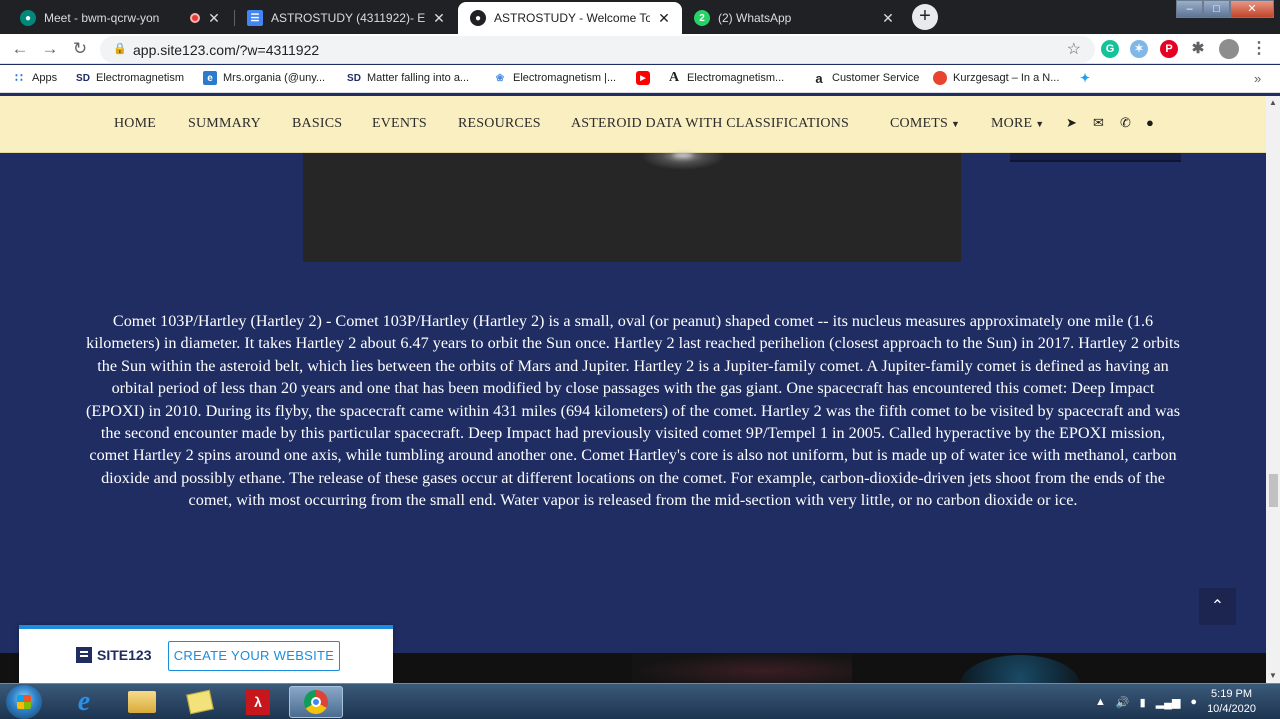 This screenshot has width=1280, height=719. Describe the element at coordinates (317, 124) in the screenshot. I see `nav-basics: BASICS` at that location.